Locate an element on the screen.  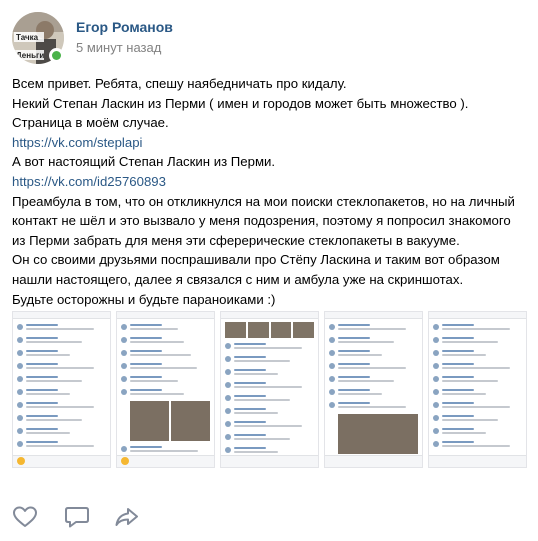
heart-icon is located at coordinates (25, 516).